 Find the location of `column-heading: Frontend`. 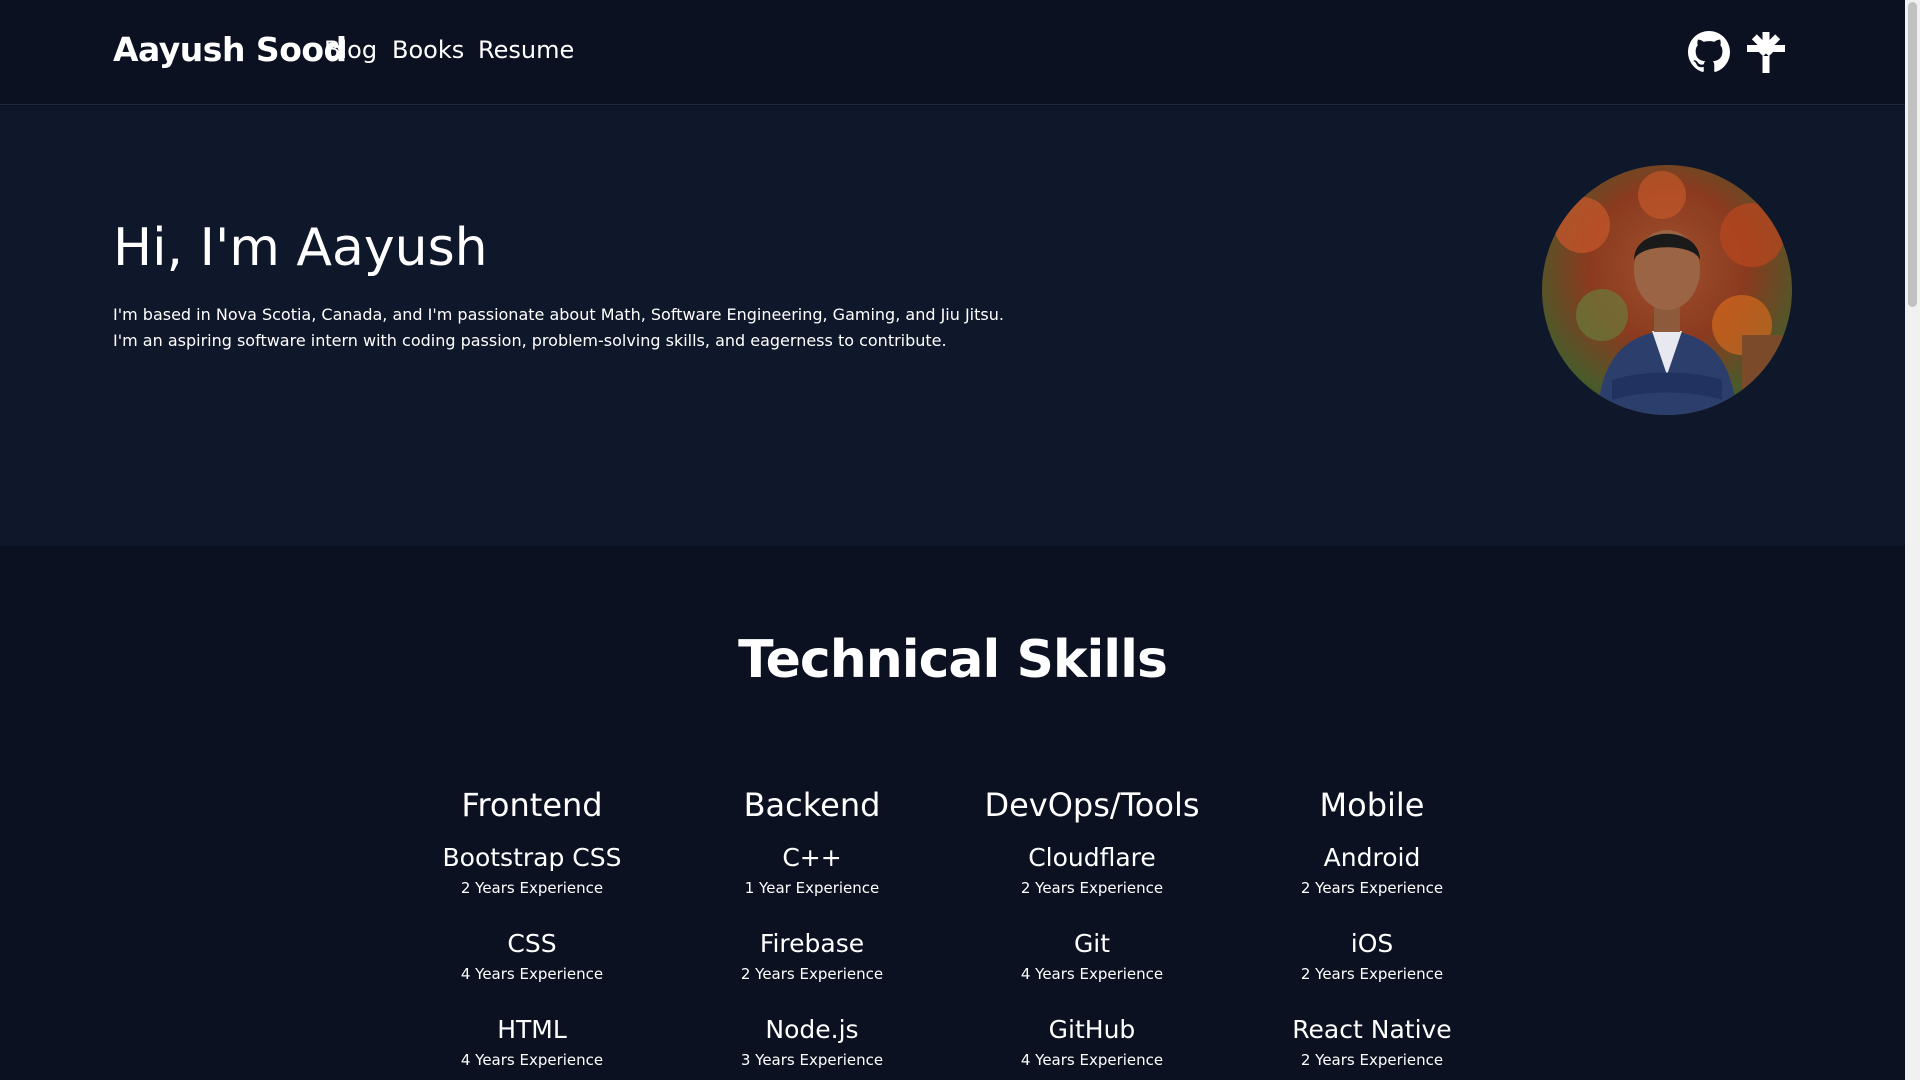

column-heading: Frontend is located at coordinates (532, 805).